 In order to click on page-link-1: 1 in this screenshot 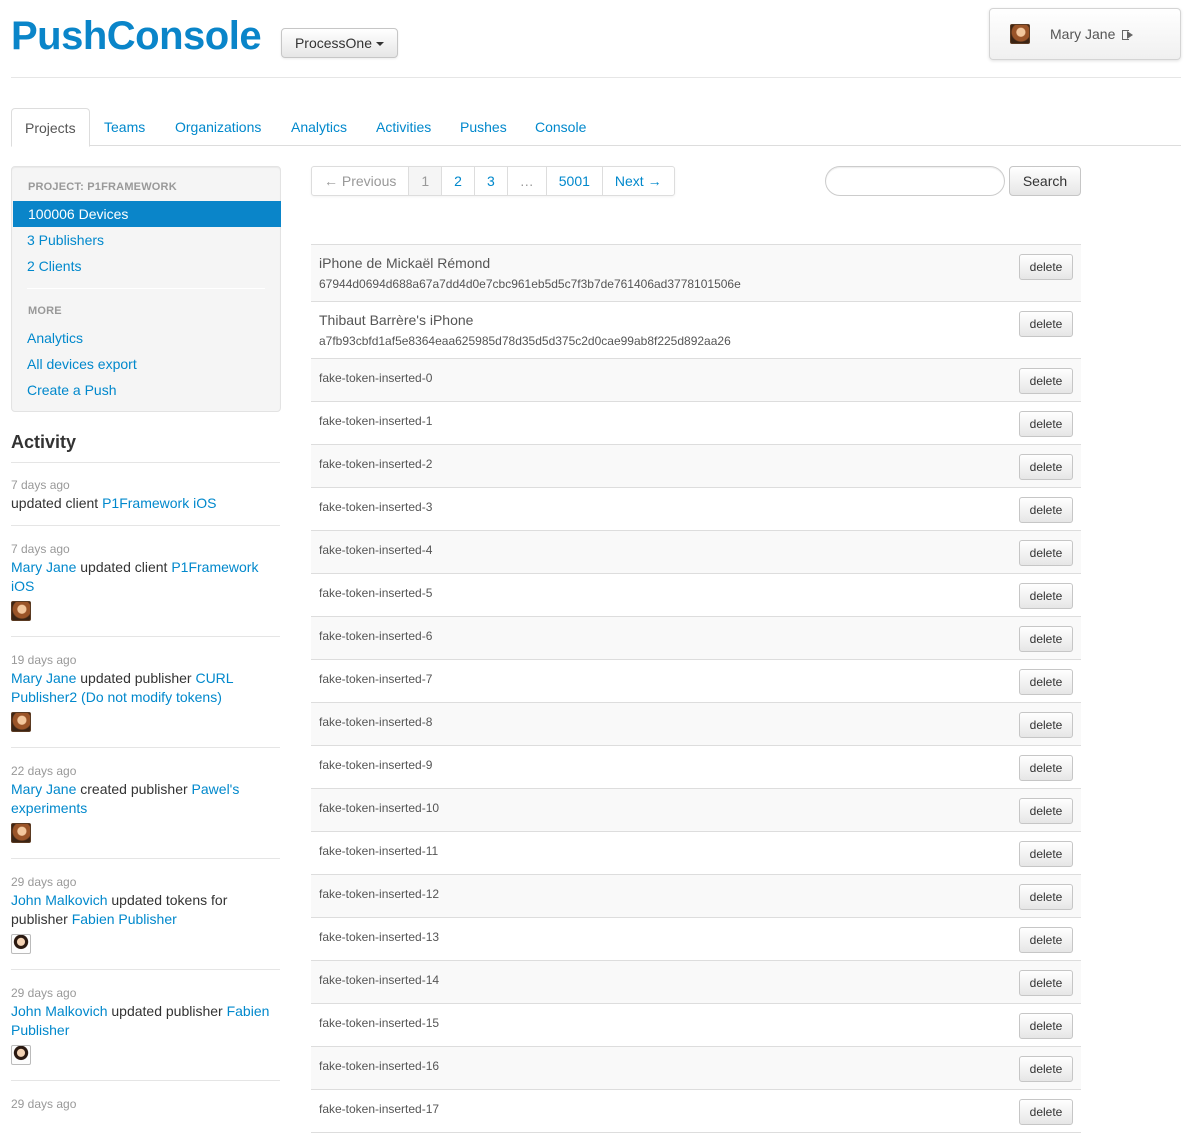, I will do `click(425, 181)`.